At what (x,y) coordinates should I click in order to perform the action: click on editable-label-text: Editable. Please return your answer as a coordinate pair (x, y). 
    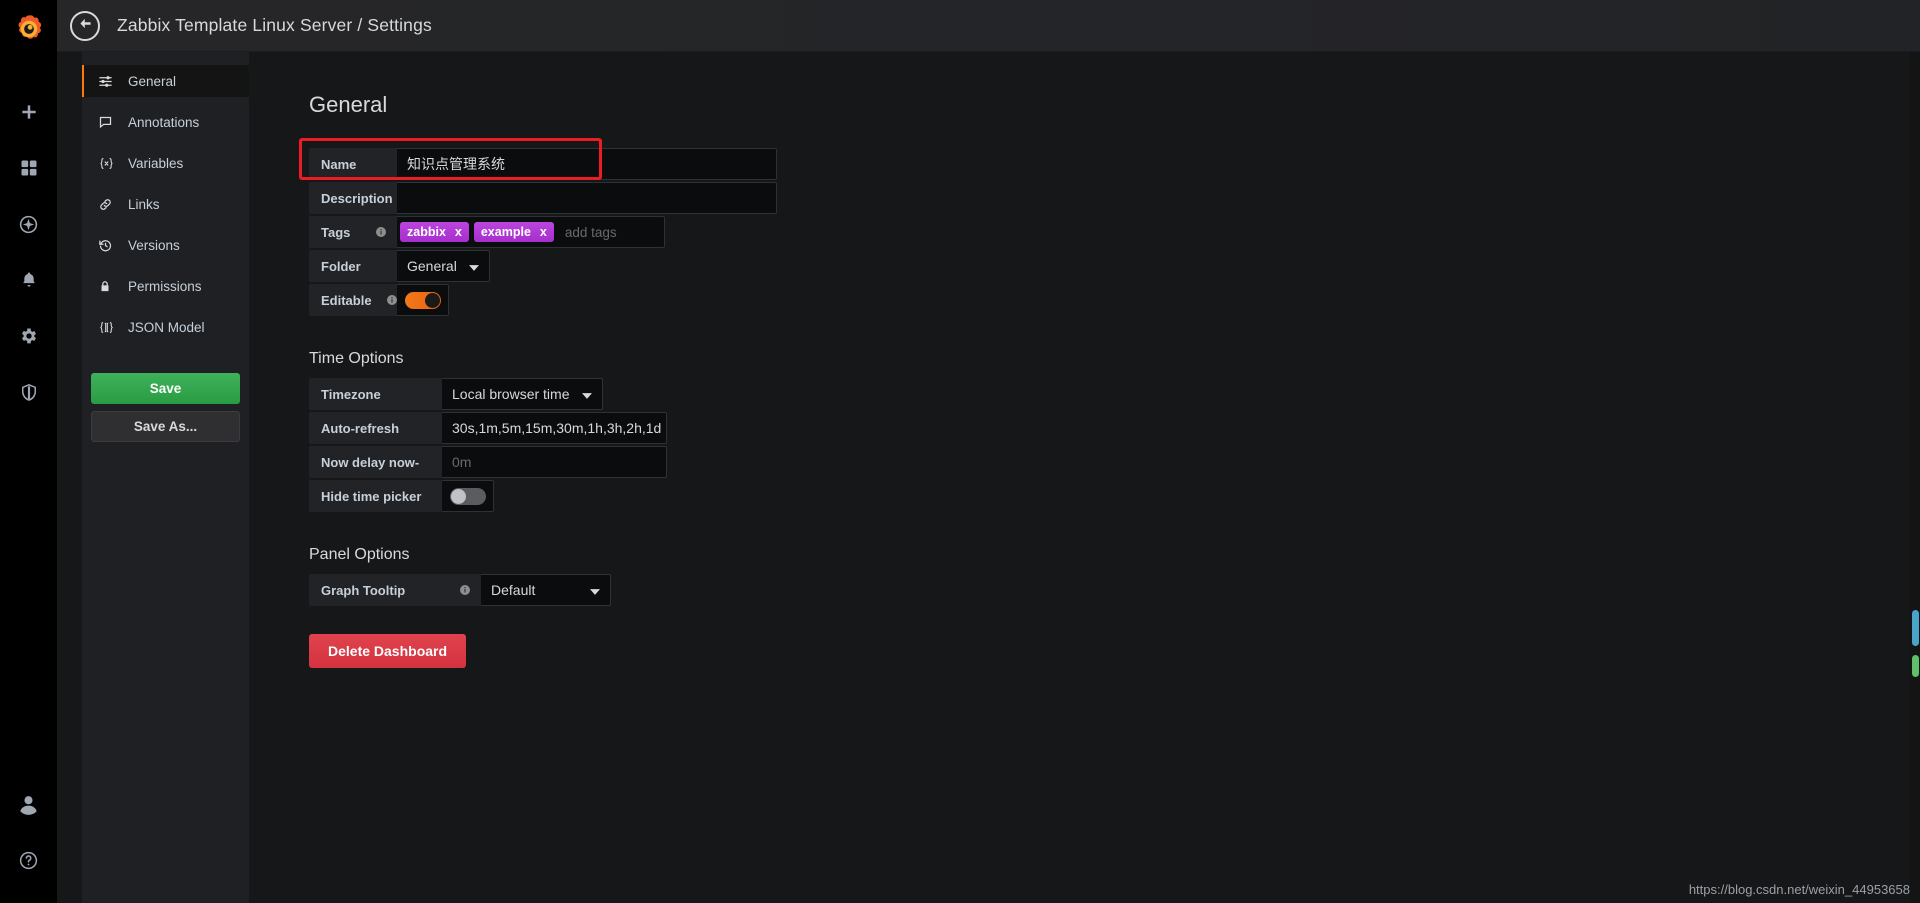
    Looking at the image, I should click on (346, 300).